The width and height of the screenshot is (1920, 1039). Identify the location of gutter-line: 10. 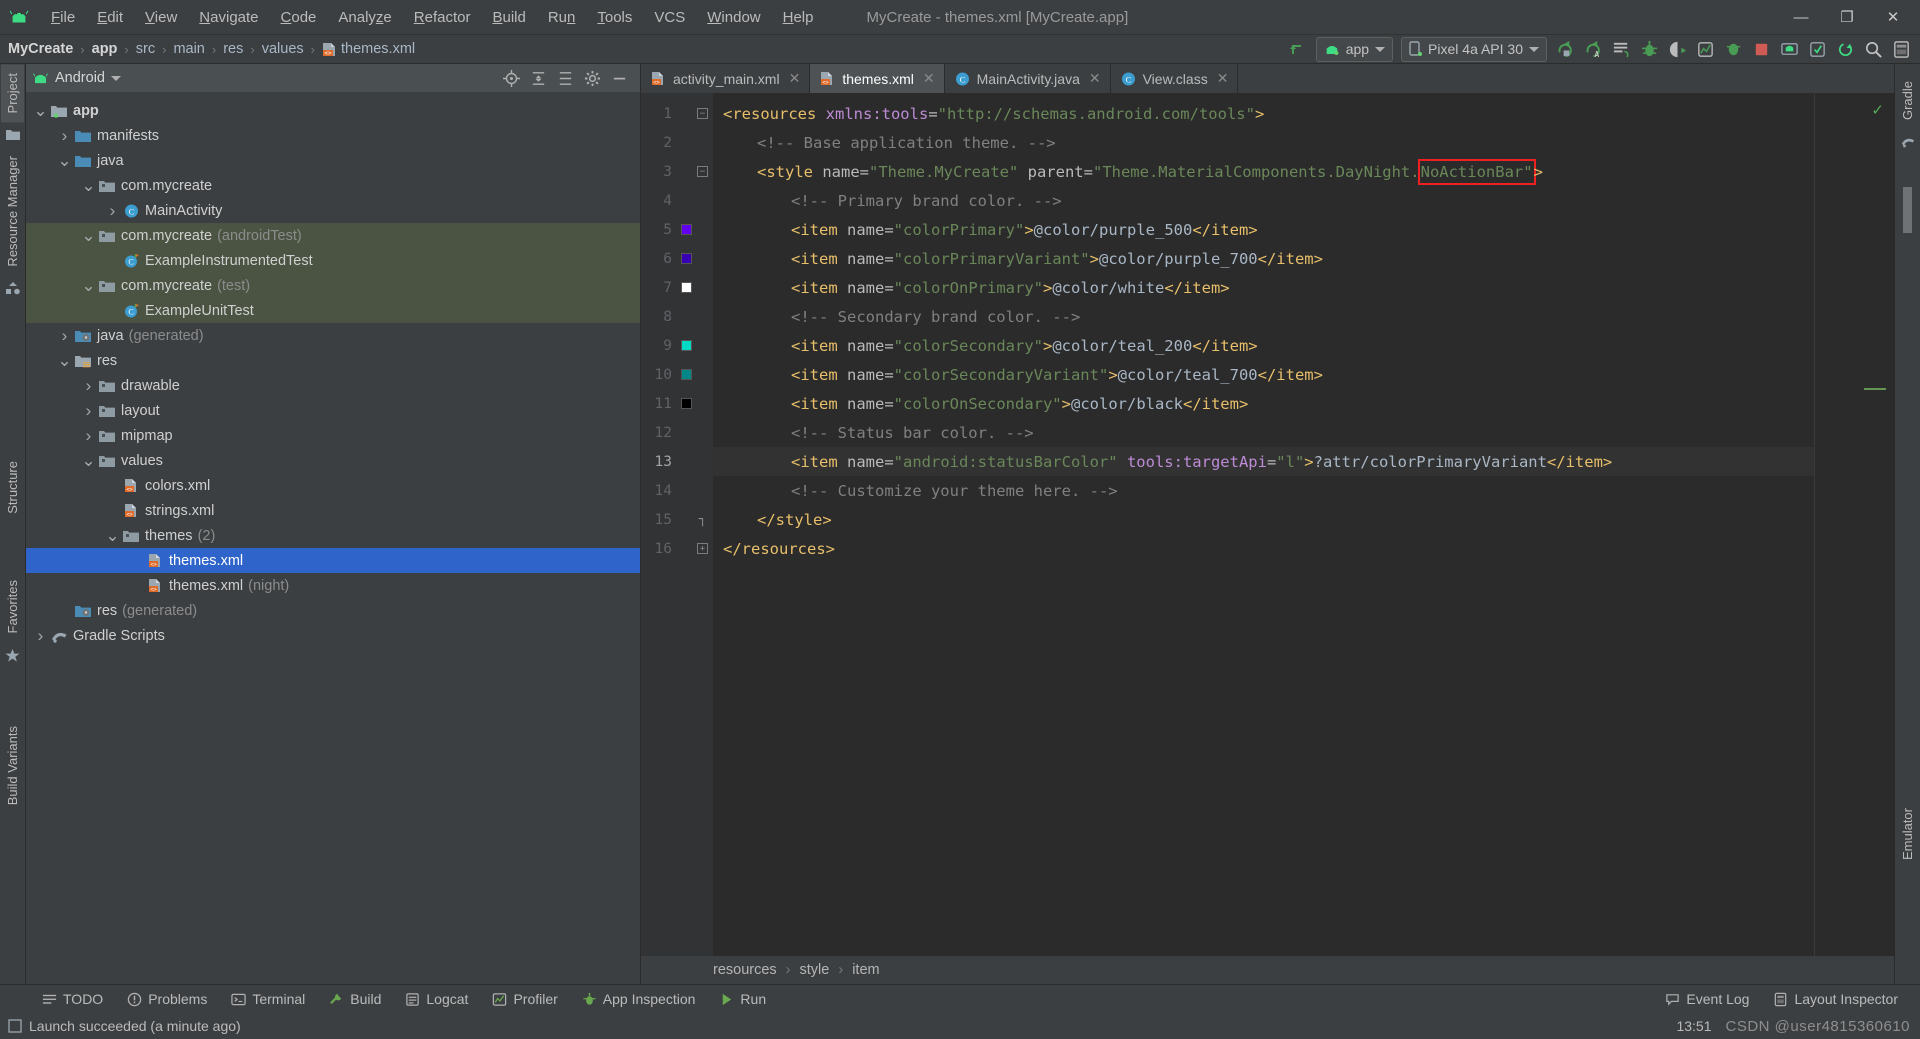
(677, 374).